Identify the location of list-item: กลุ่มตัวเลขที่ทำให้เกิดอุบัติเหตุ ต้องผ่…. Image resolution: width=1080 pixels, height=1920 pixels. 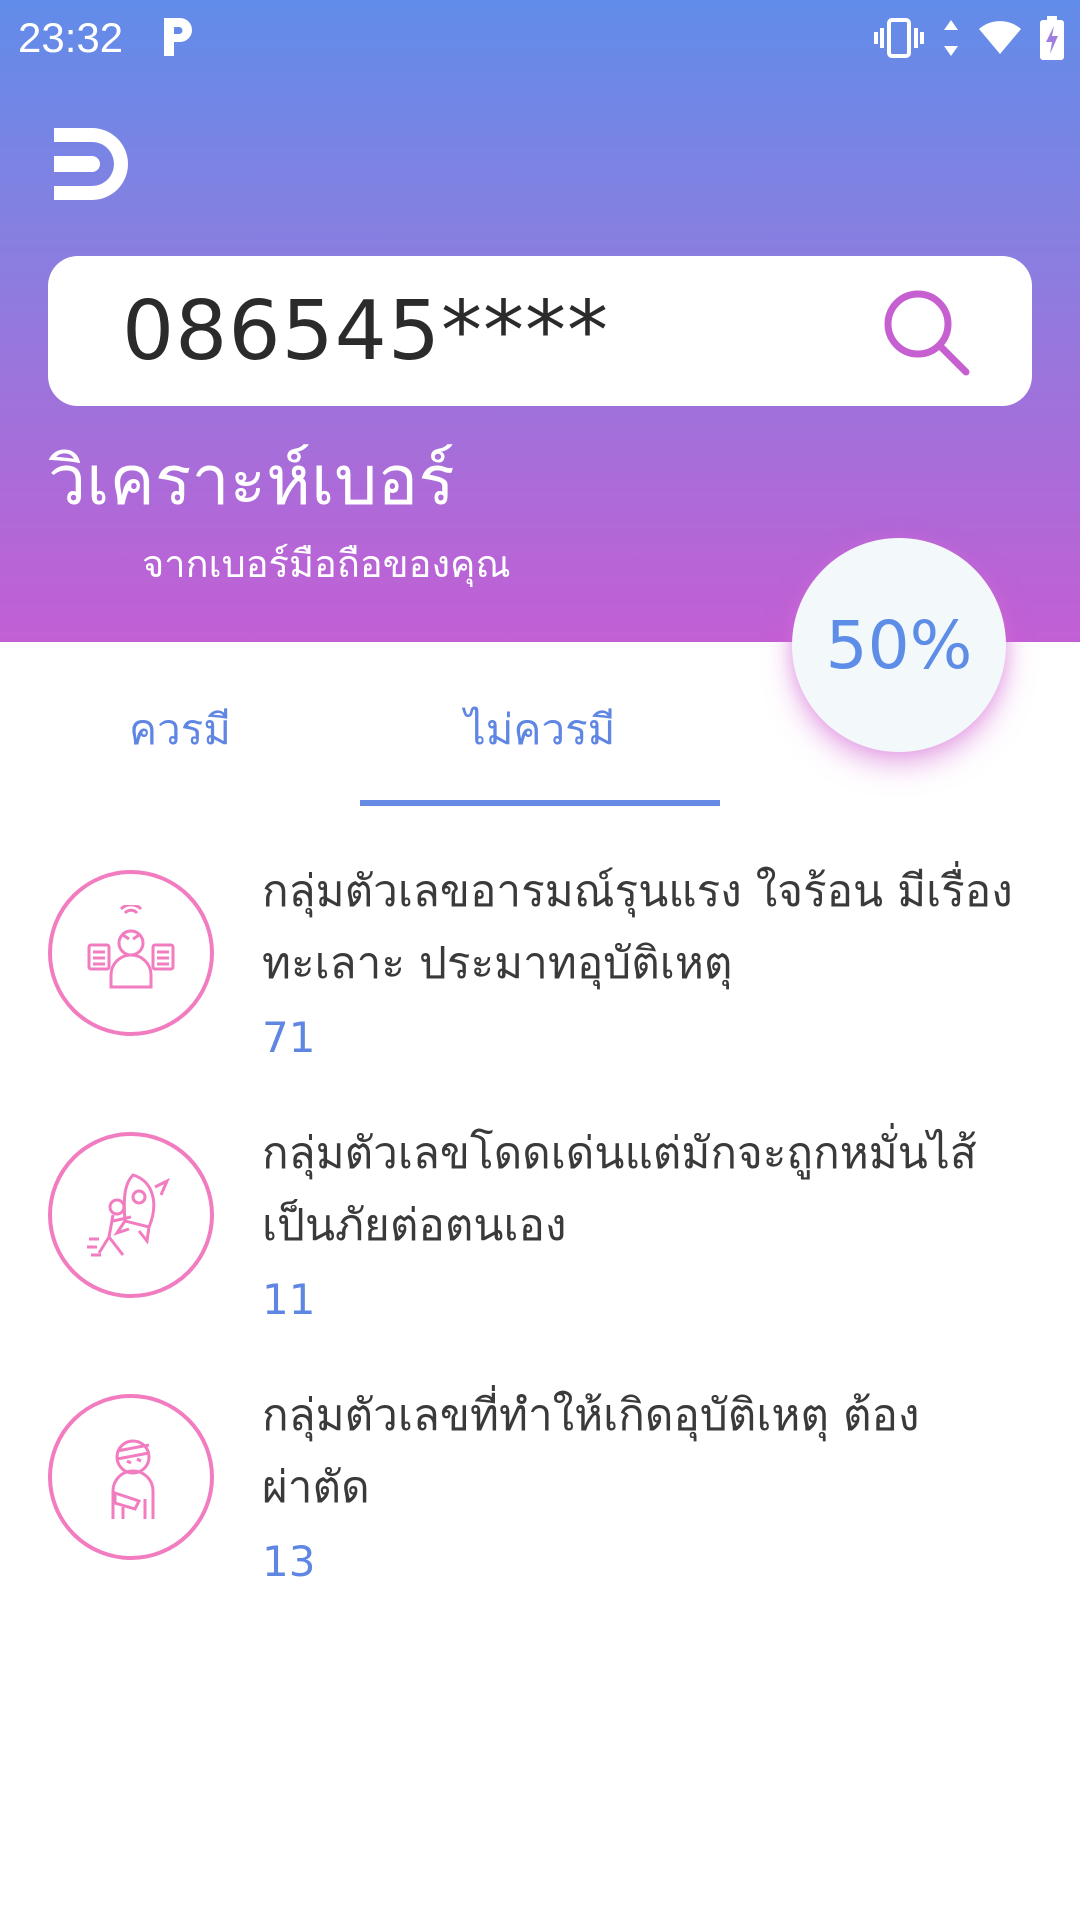
(540, 1500).